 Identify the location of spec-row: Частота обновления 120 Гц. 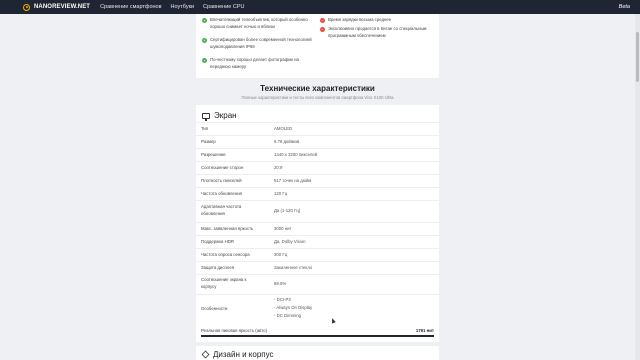
(317, 193).